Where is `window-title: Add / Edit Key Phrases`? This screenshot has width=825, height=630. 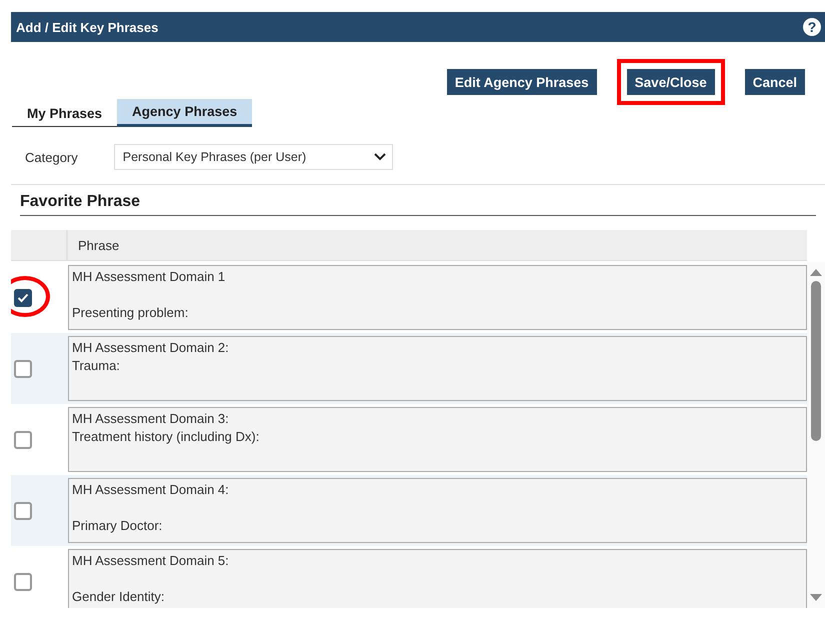
window-title: Add / Edit Key Phrases is located at coordinates (87, 27).